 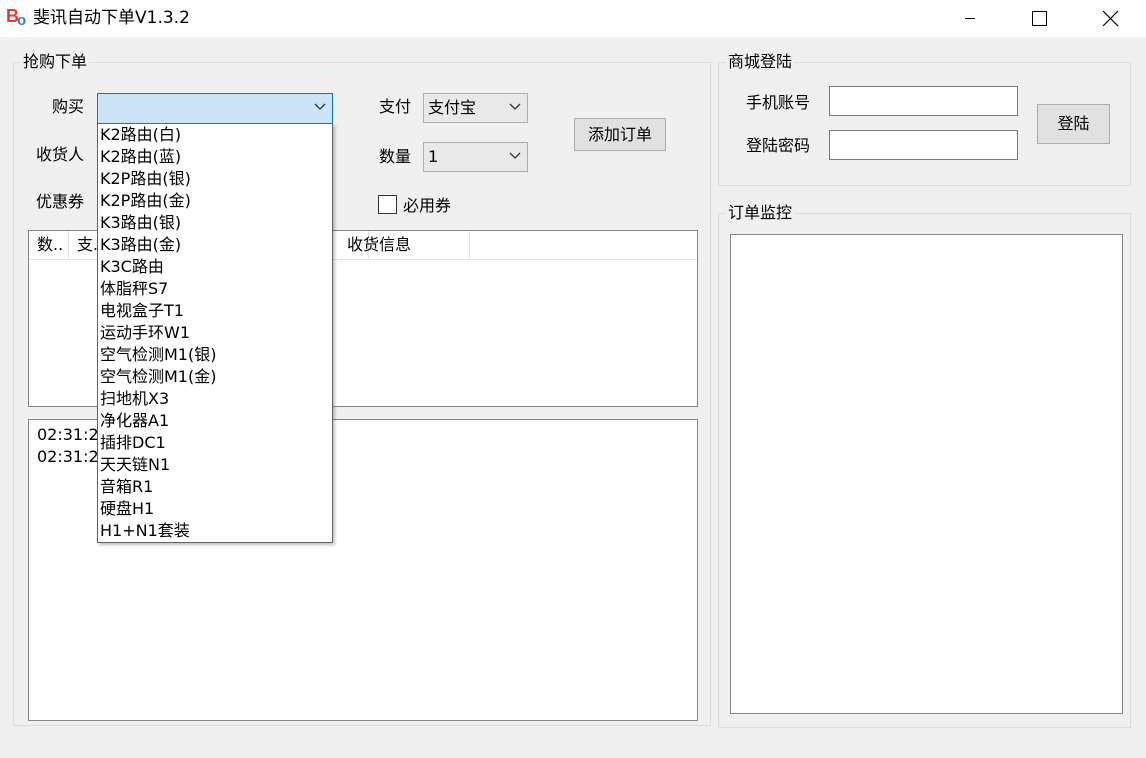 What do you see at coordinates (923, 101) in the screenshot?
I see `phone-input` at bounding box center [923, 101].